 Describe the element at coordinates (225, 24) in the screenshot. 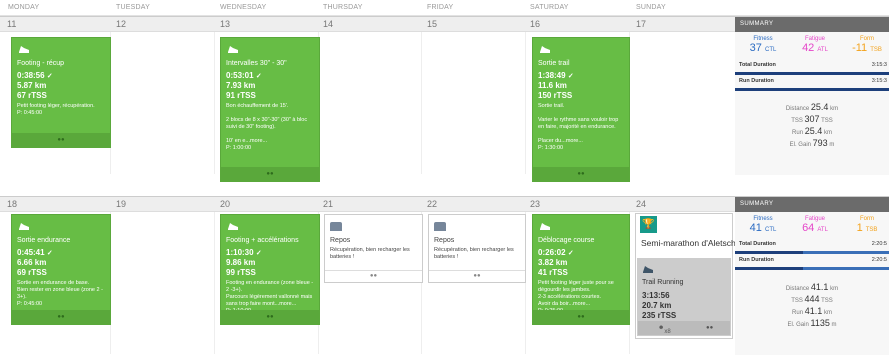

I see `date-number: 13` at that location.